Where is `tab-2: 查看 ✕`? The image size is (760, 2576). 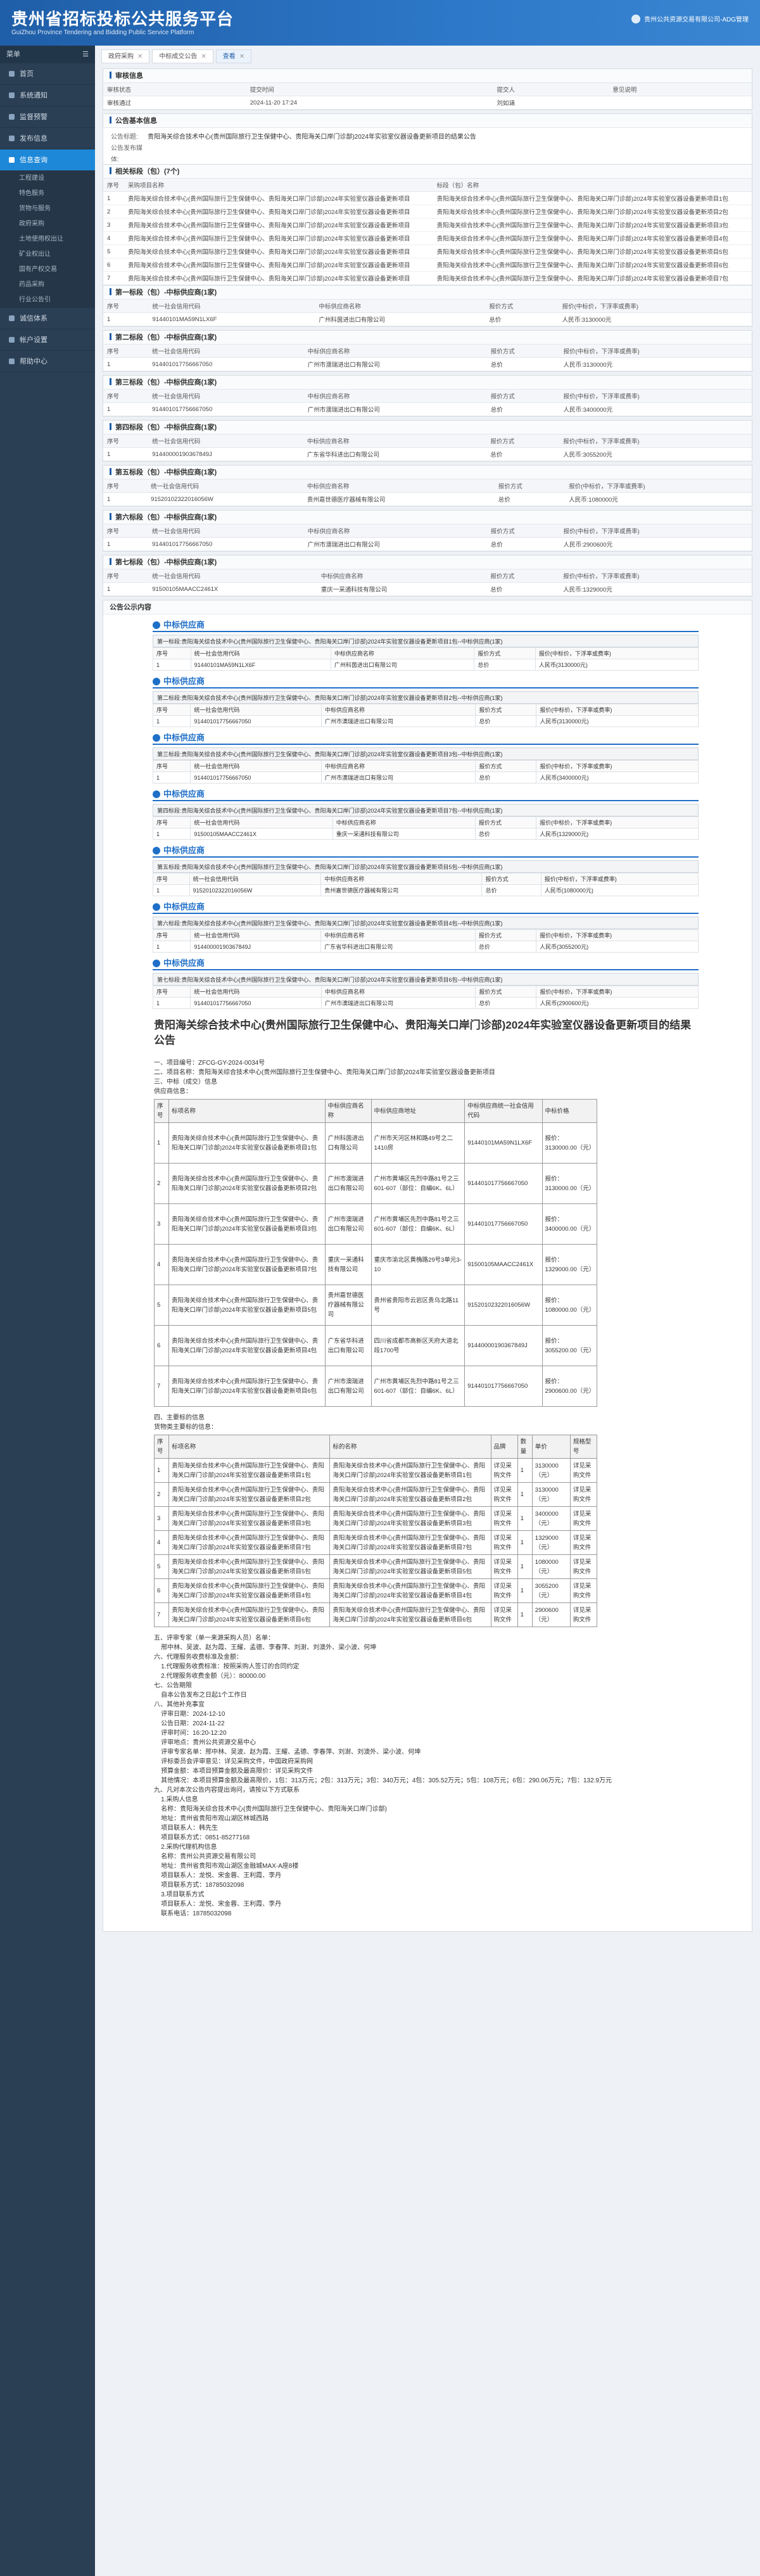
tab-2: 查看 ✕ is located at coordinates (233, 56).